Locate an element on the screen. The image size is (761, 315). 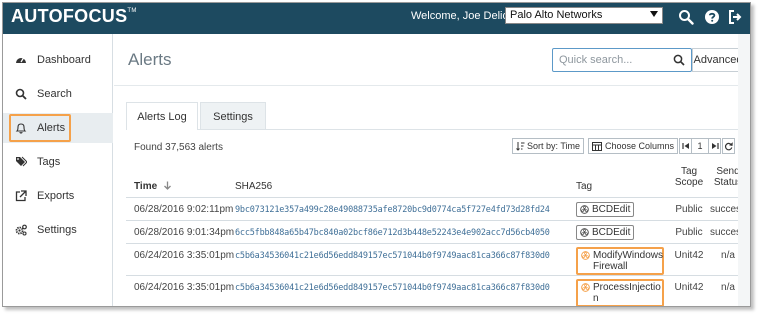
refresh-button is located at coordinates (728, 146).